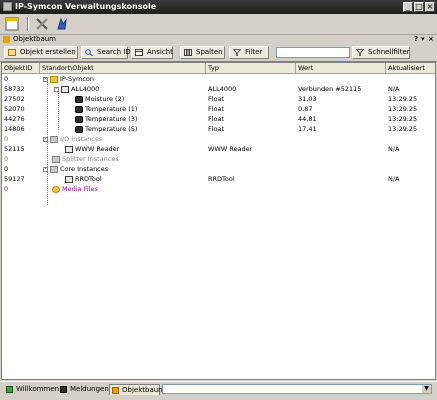 Image resolution: width=437 pixels, height=400 pixels. Describe the element at coordinates (218, 39) in the screenshot. I see `panel-header: Objektbaum ? ▾ ×` at that location.